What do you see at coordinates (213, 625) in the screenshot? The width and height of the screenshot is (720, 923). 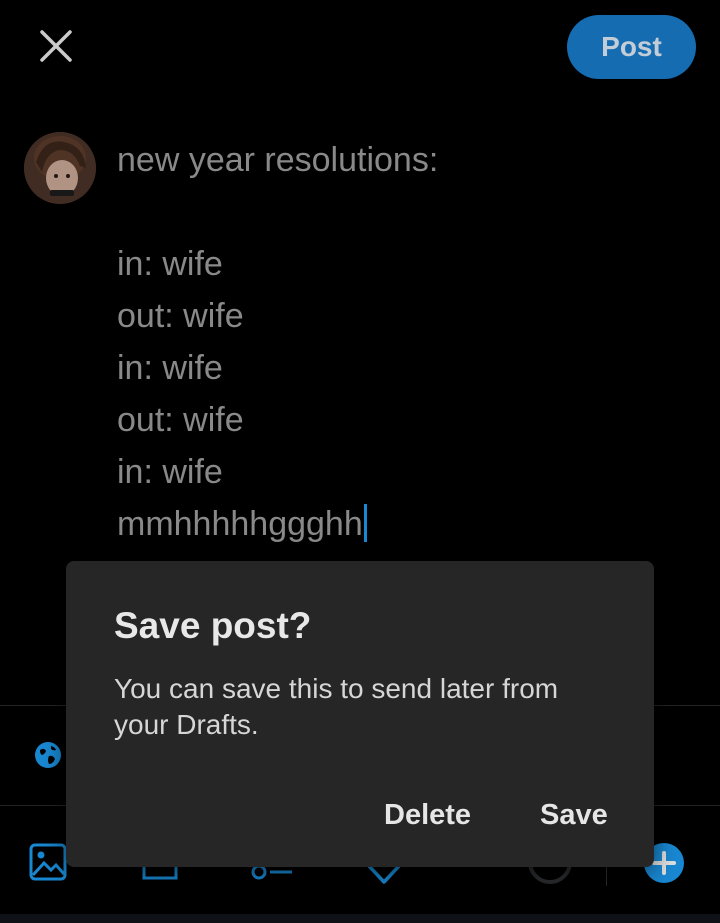 I see `dialog-title: Save post?` at bounding box center [213, 625].